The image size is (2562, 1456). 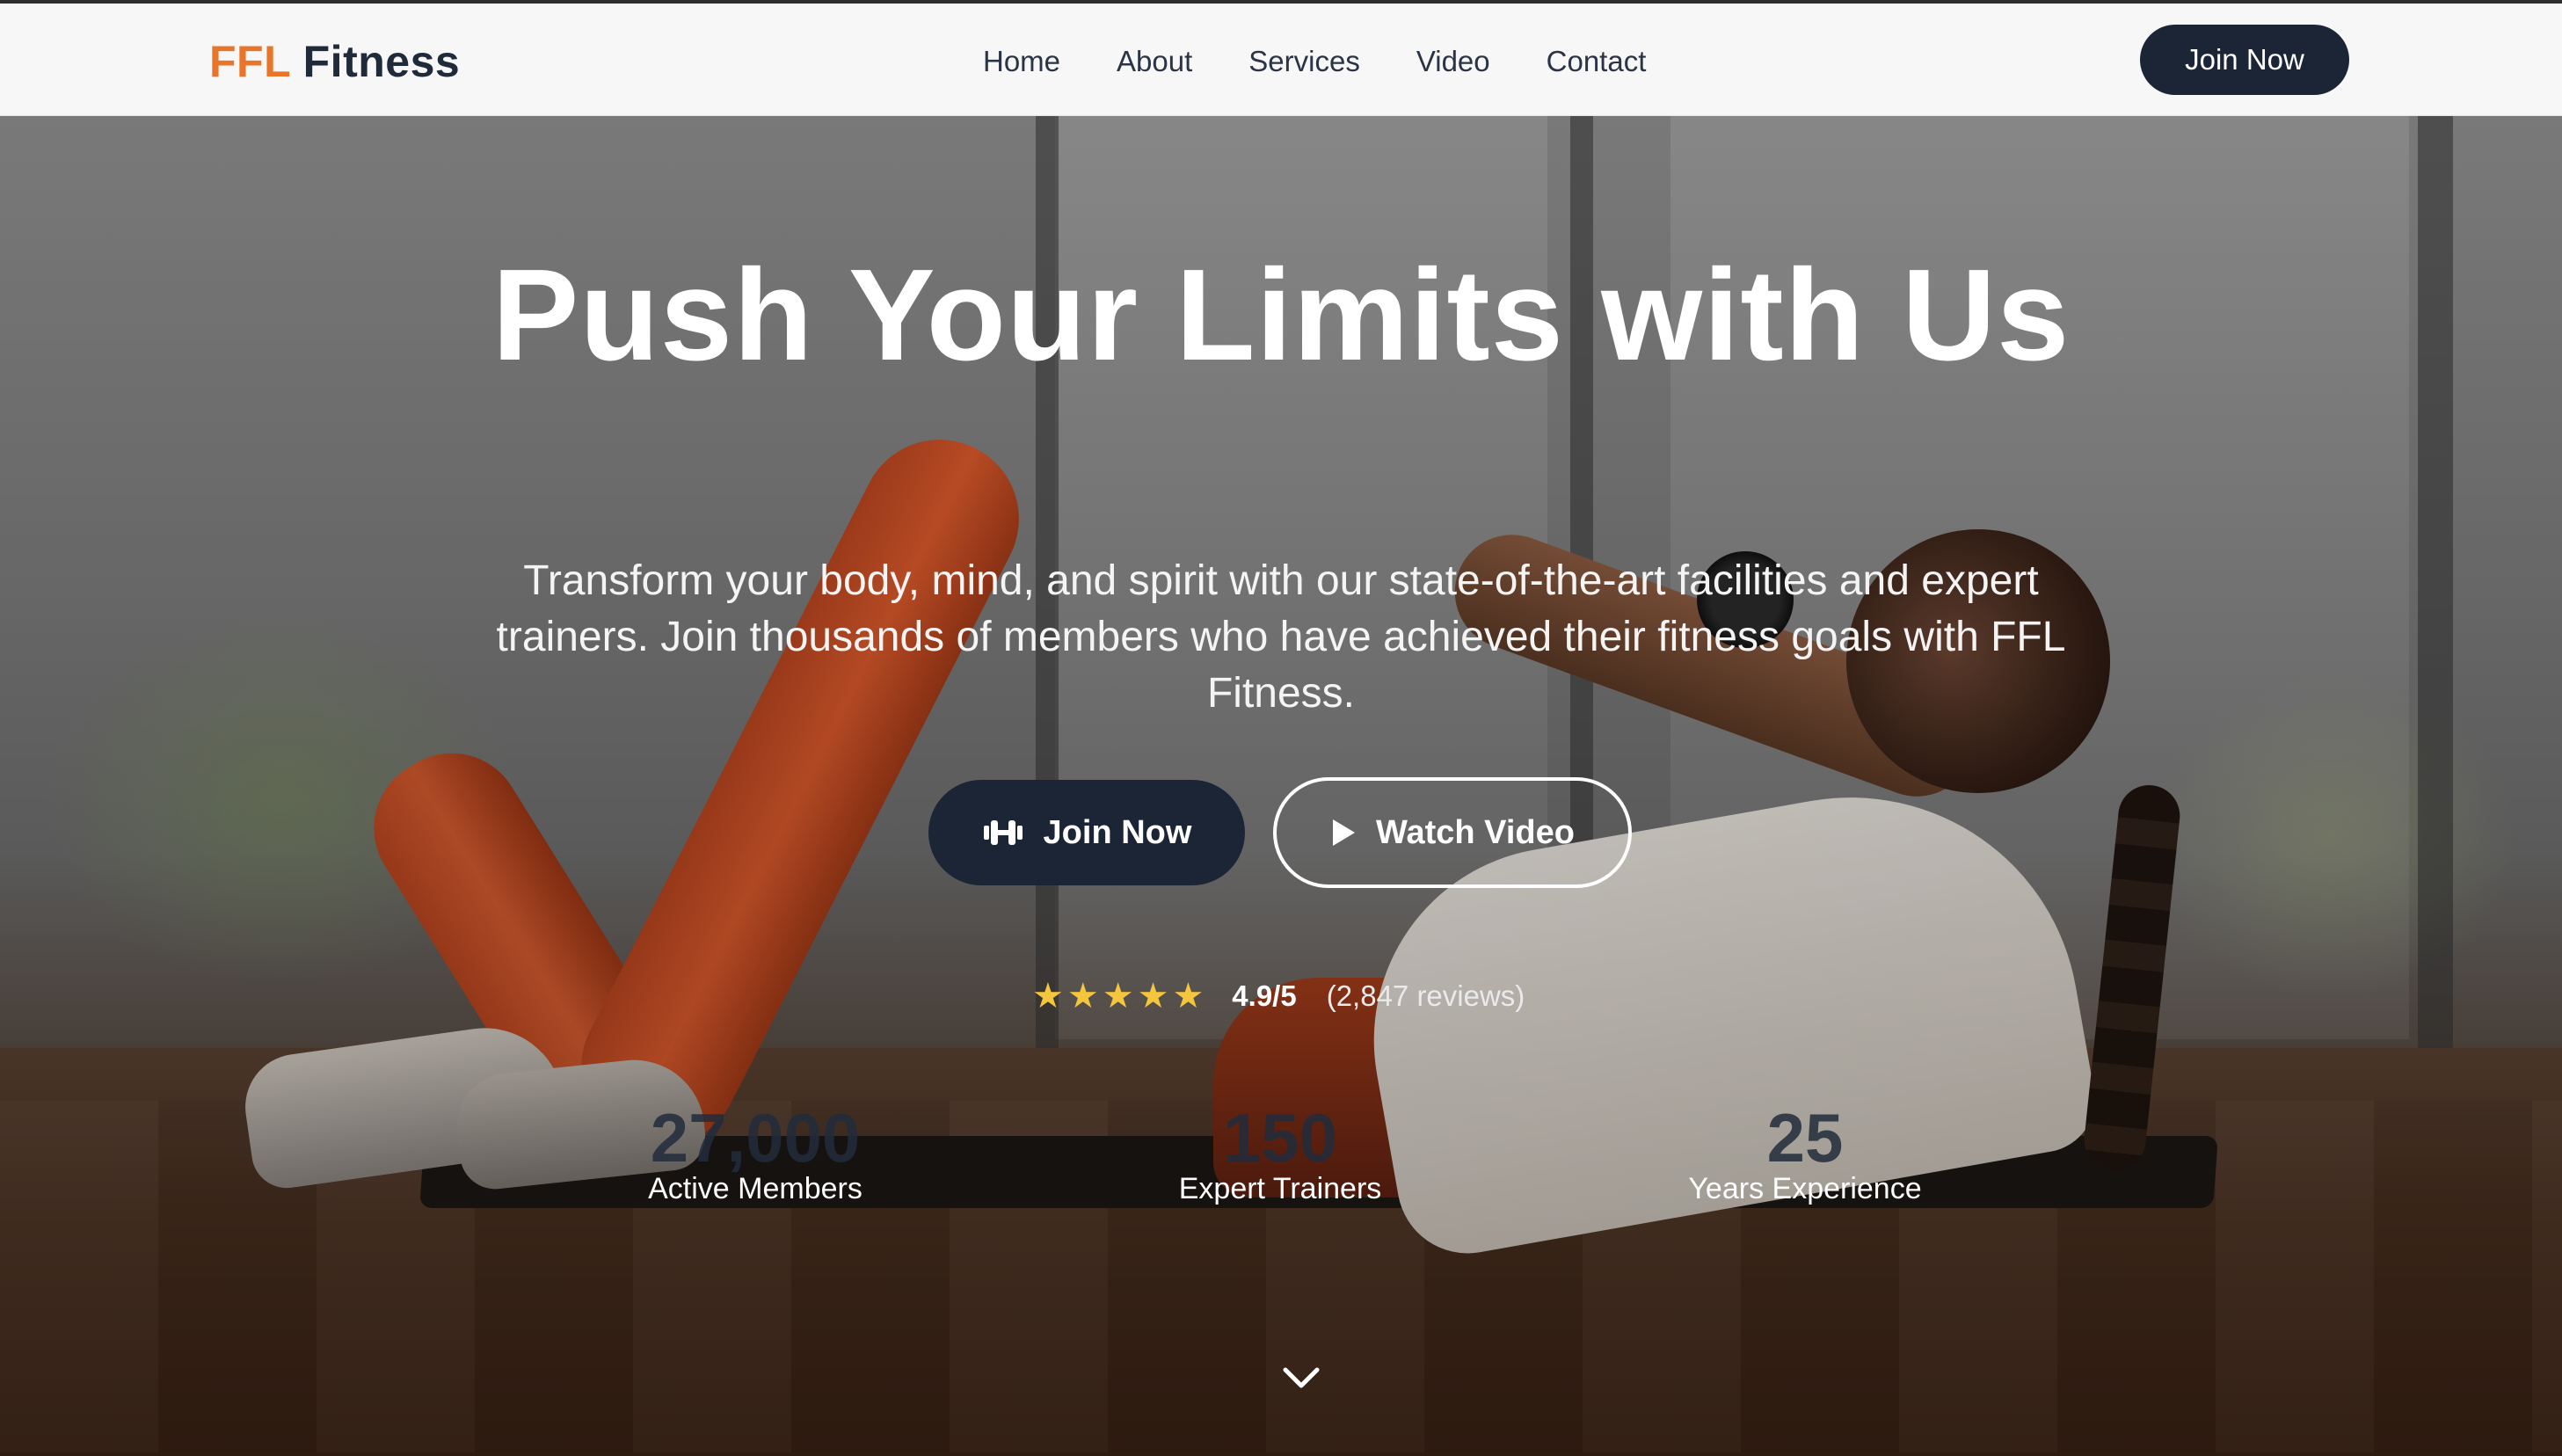 I want to click on stat-years-experience: 25 Years Experience, so click(x=1805, y=1153).